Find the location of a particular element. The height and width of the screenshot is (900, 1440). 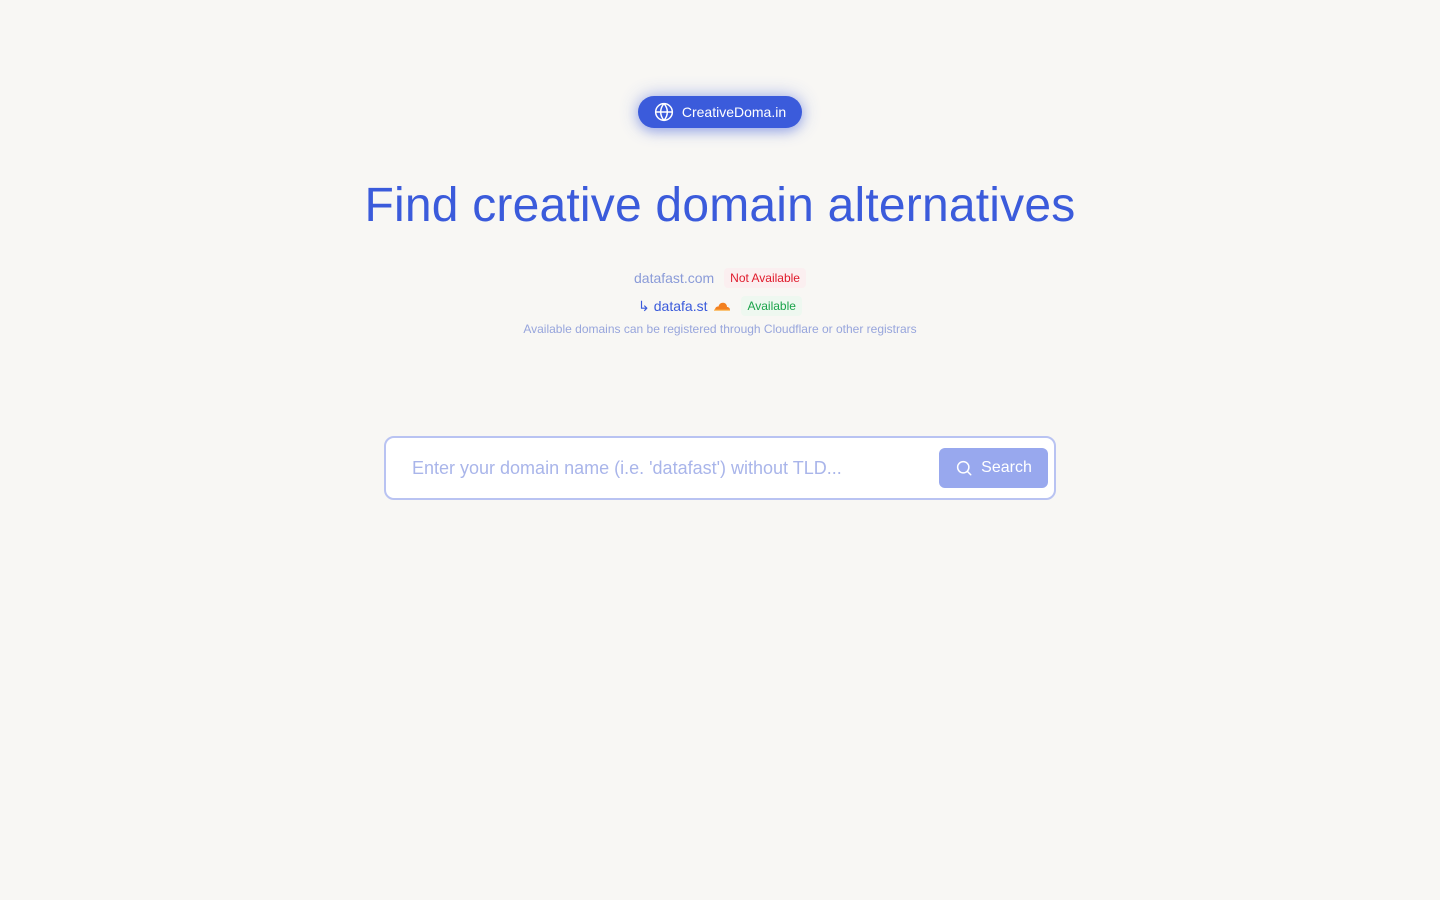

search-bar: Search is located at coordinates (720, 468).